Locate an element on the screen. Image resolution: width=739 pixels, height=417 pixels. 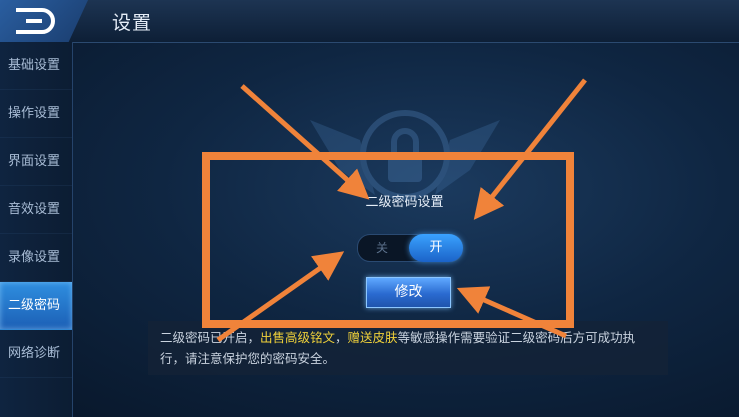
sidebar-item-controls: 操作设置 is located at coordinates (36, 114).